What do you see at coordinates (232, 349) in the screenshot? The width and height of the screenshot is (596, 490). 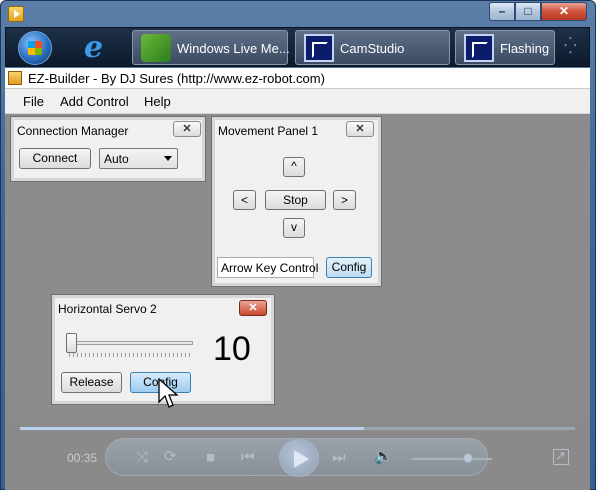 I see `servo-position-value: 10` at bounding box center [232, 349].